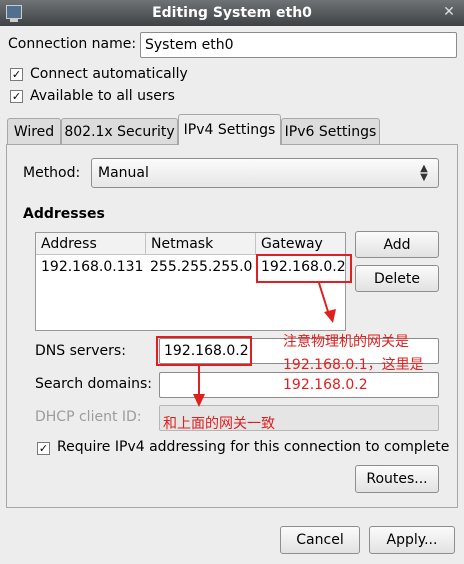 This screenshot has width=464, height=564. What do you see at coordinates (327, 302) in the screenshot?
I see `gateway-arrow-icon` at bounding box center [327, 302].